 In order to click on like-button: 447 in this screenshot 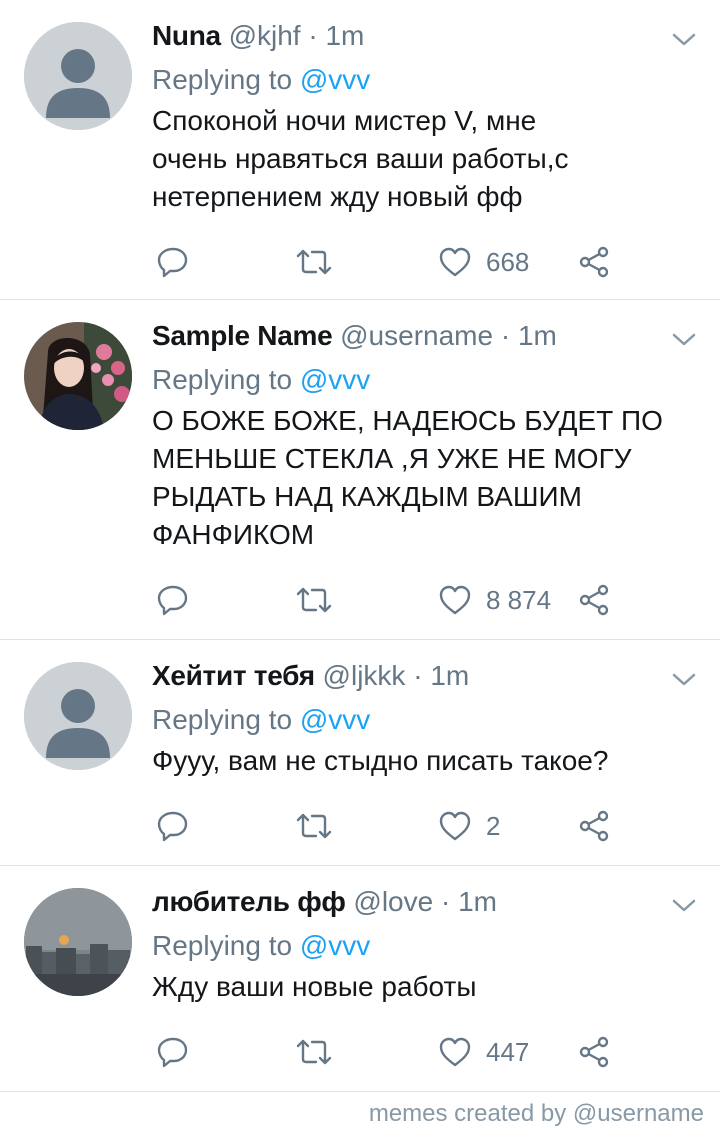, I will do `click(483, 1052)`.